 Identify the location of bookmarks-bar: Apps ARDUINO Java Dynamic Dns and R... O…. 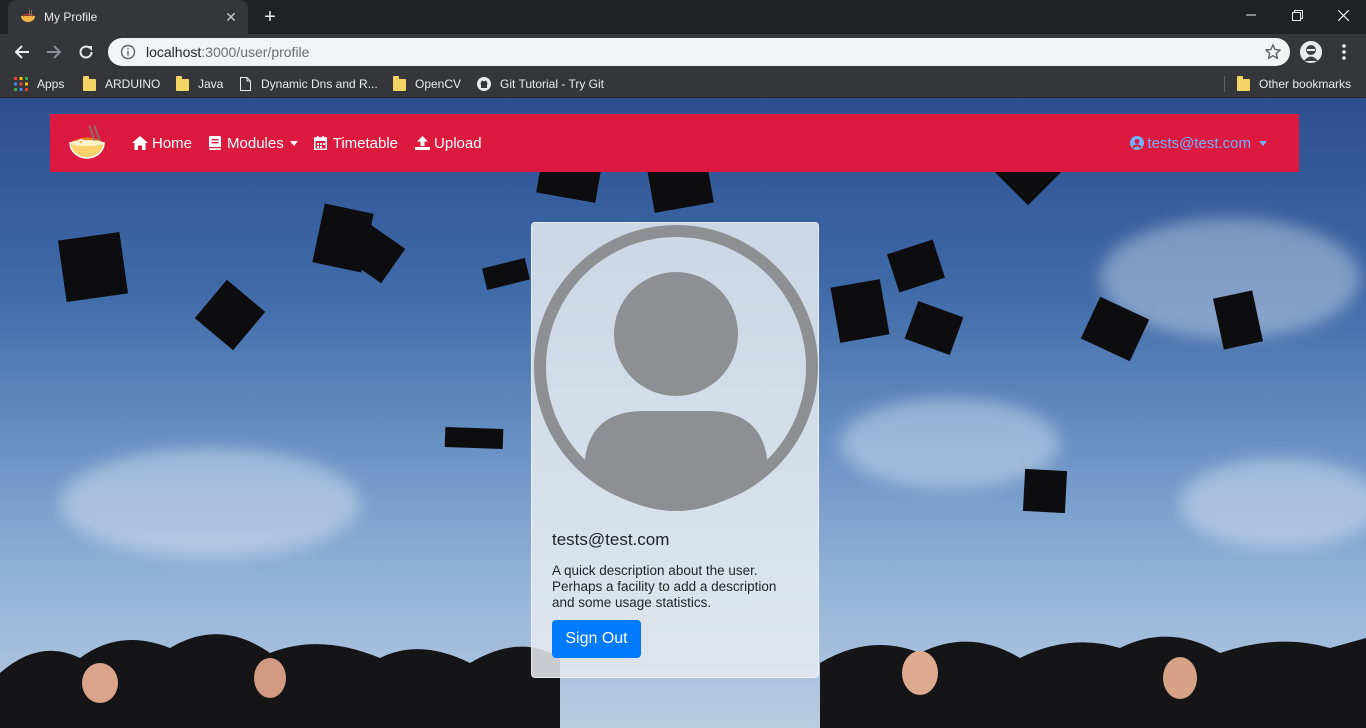
(683, 84).